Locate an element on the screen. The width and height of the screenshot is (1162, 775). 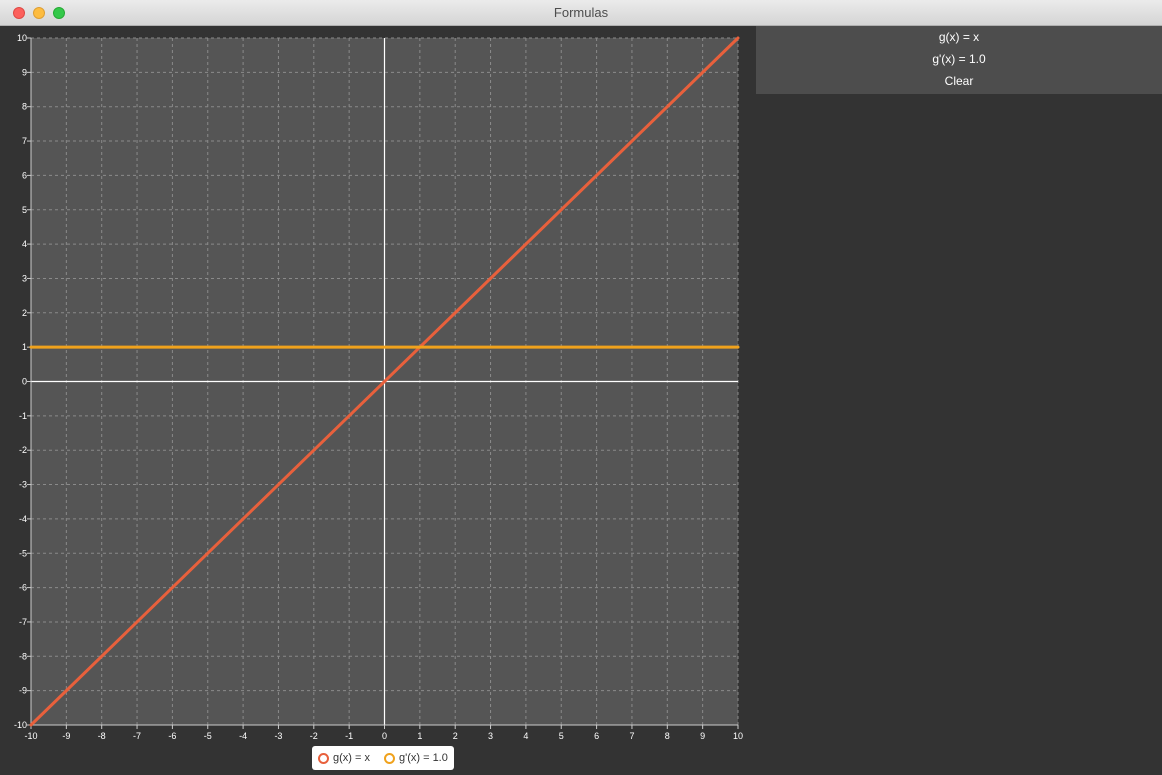
chart-legend: g(x) = x g'(x) = 1.0 is located at coordinates (383, 758).